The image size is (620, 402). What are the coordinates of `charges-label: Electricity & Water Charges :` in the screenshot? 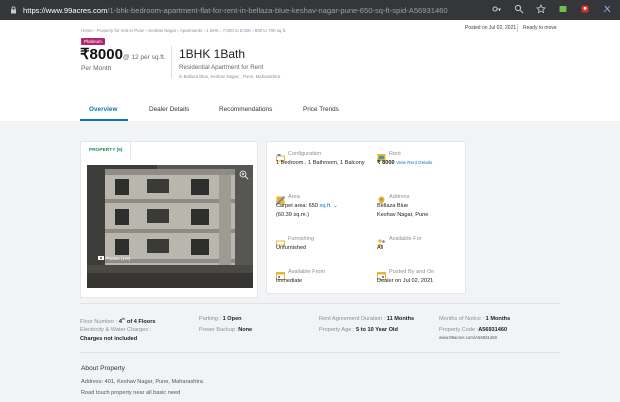 It's located at (116, 330).